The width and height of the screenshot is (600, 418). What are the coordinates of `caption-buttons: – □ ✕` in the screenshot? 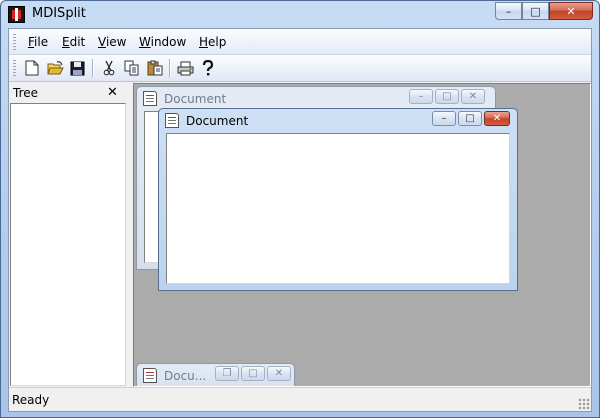 It's located at (544, 11).